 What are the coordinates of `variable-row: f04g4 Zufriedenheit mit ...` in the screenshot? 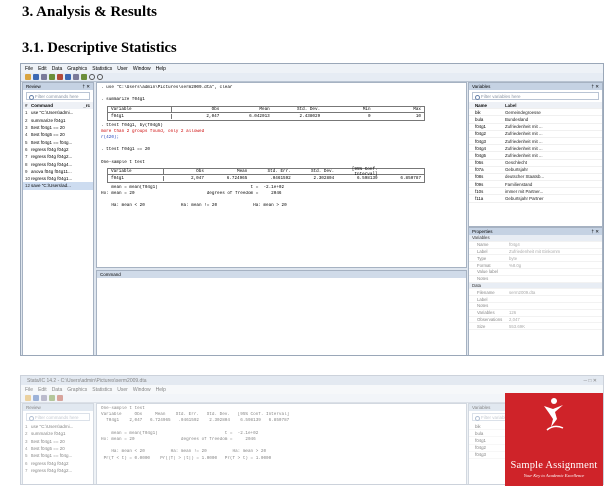 It's located at (535, 149).